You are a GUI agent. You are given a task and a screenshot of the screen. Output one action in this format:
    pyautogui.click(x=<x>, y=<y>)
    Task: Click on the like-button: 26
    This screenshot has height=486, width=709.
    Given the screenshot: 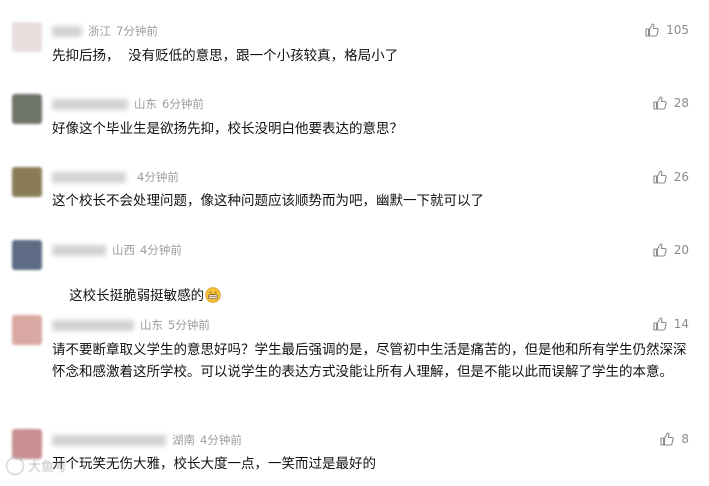 What is the action you would take?
    pyautogui.click(x=671, y=177)
    